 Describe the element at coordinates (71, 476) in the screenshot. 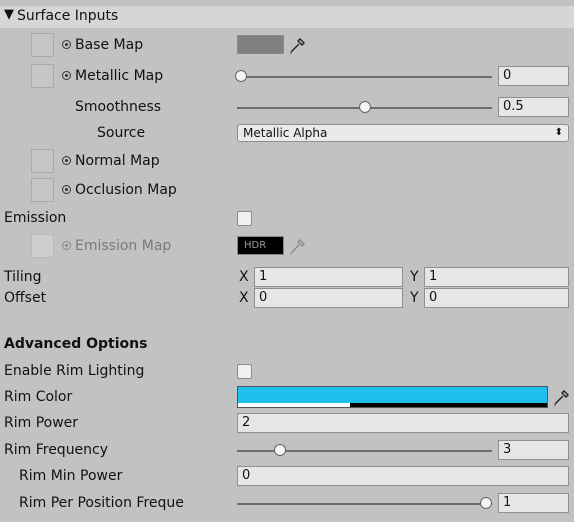

I see `rim-min-power-label: Rim Min Power` at that location.